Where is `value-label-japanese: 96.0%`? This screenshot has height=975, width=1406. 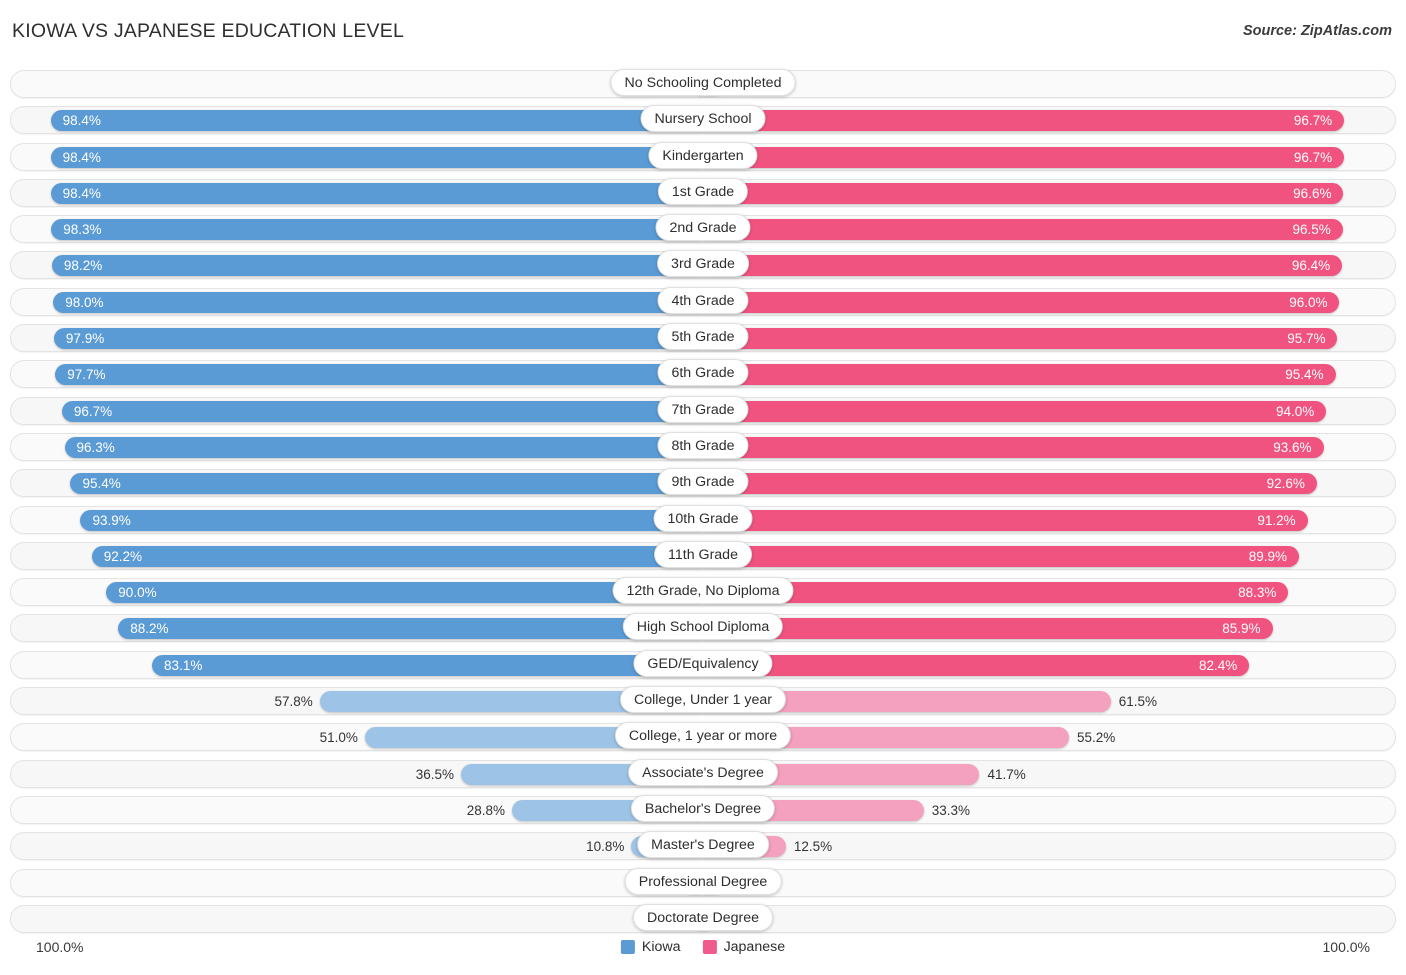
value-label-japanese: 96.0% is located at coordinates (1308, 302).